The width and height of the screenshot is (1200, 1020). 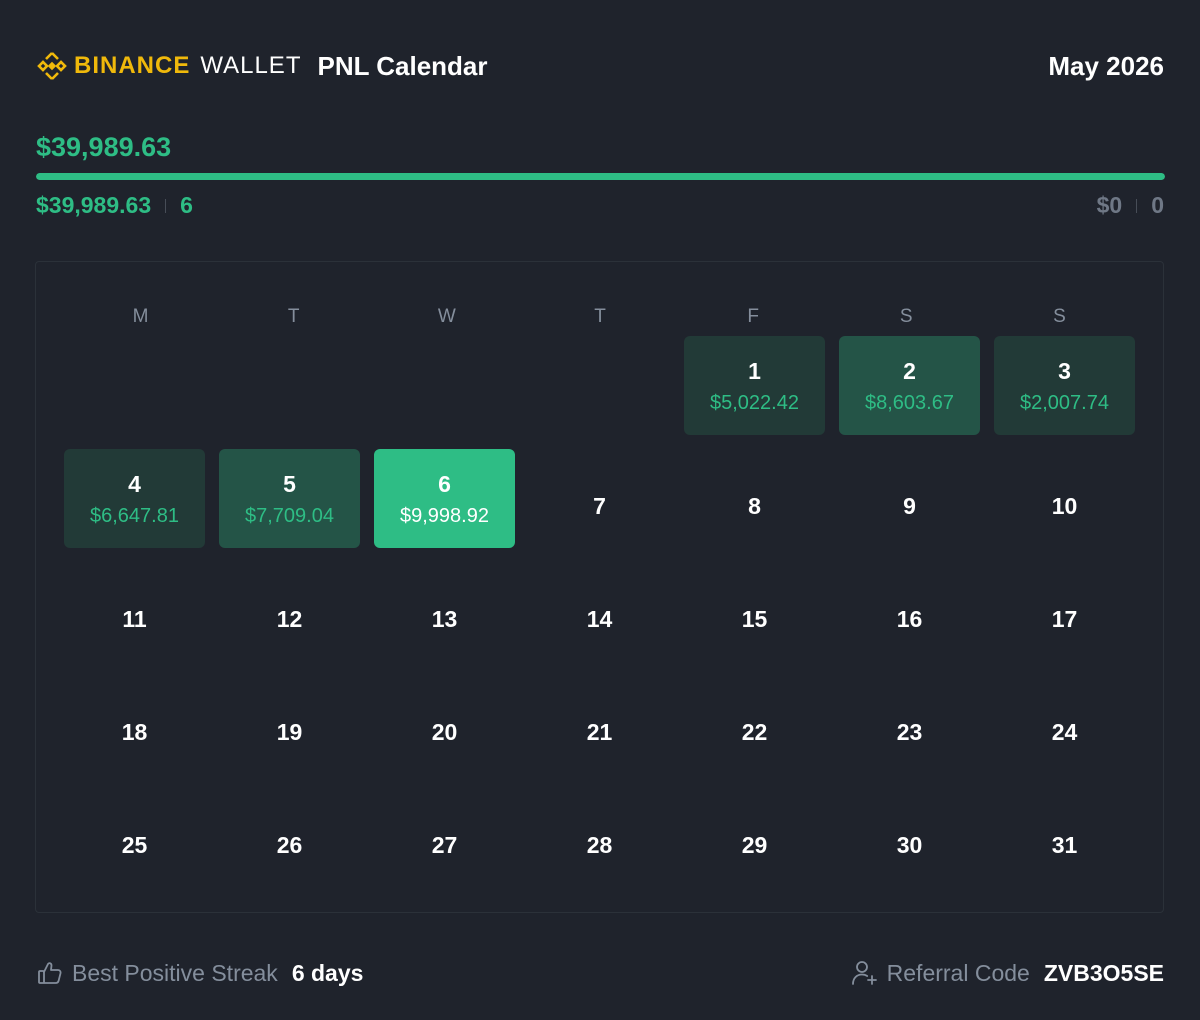 I want to click on add-user-icon, so click(x=865, y=973).